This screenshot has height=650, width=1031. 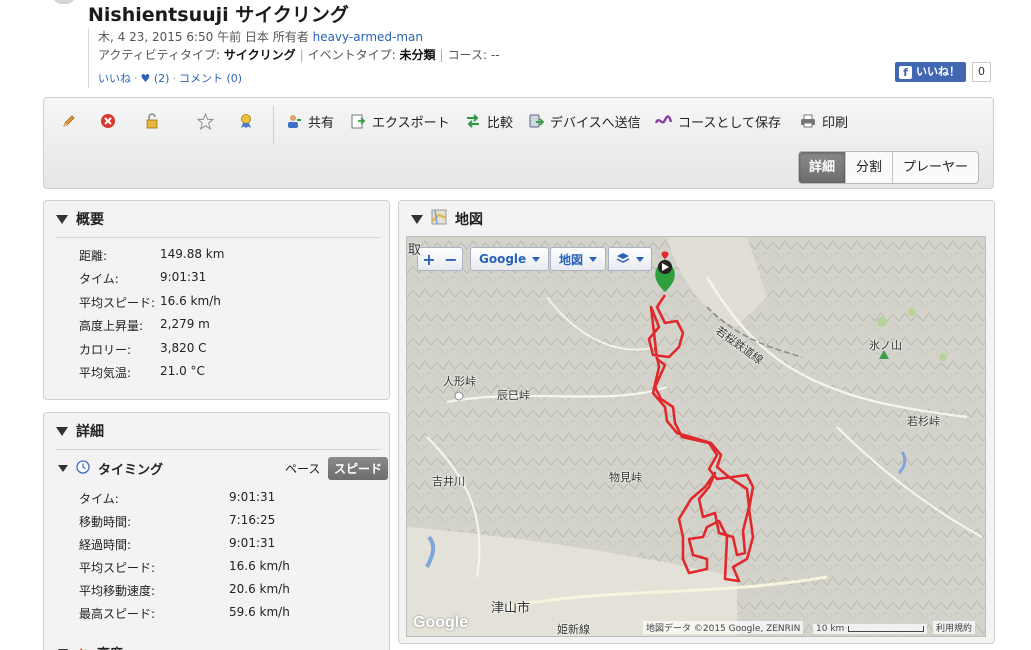 I want to click on map-header: 地図, so click(x=696, y=219).